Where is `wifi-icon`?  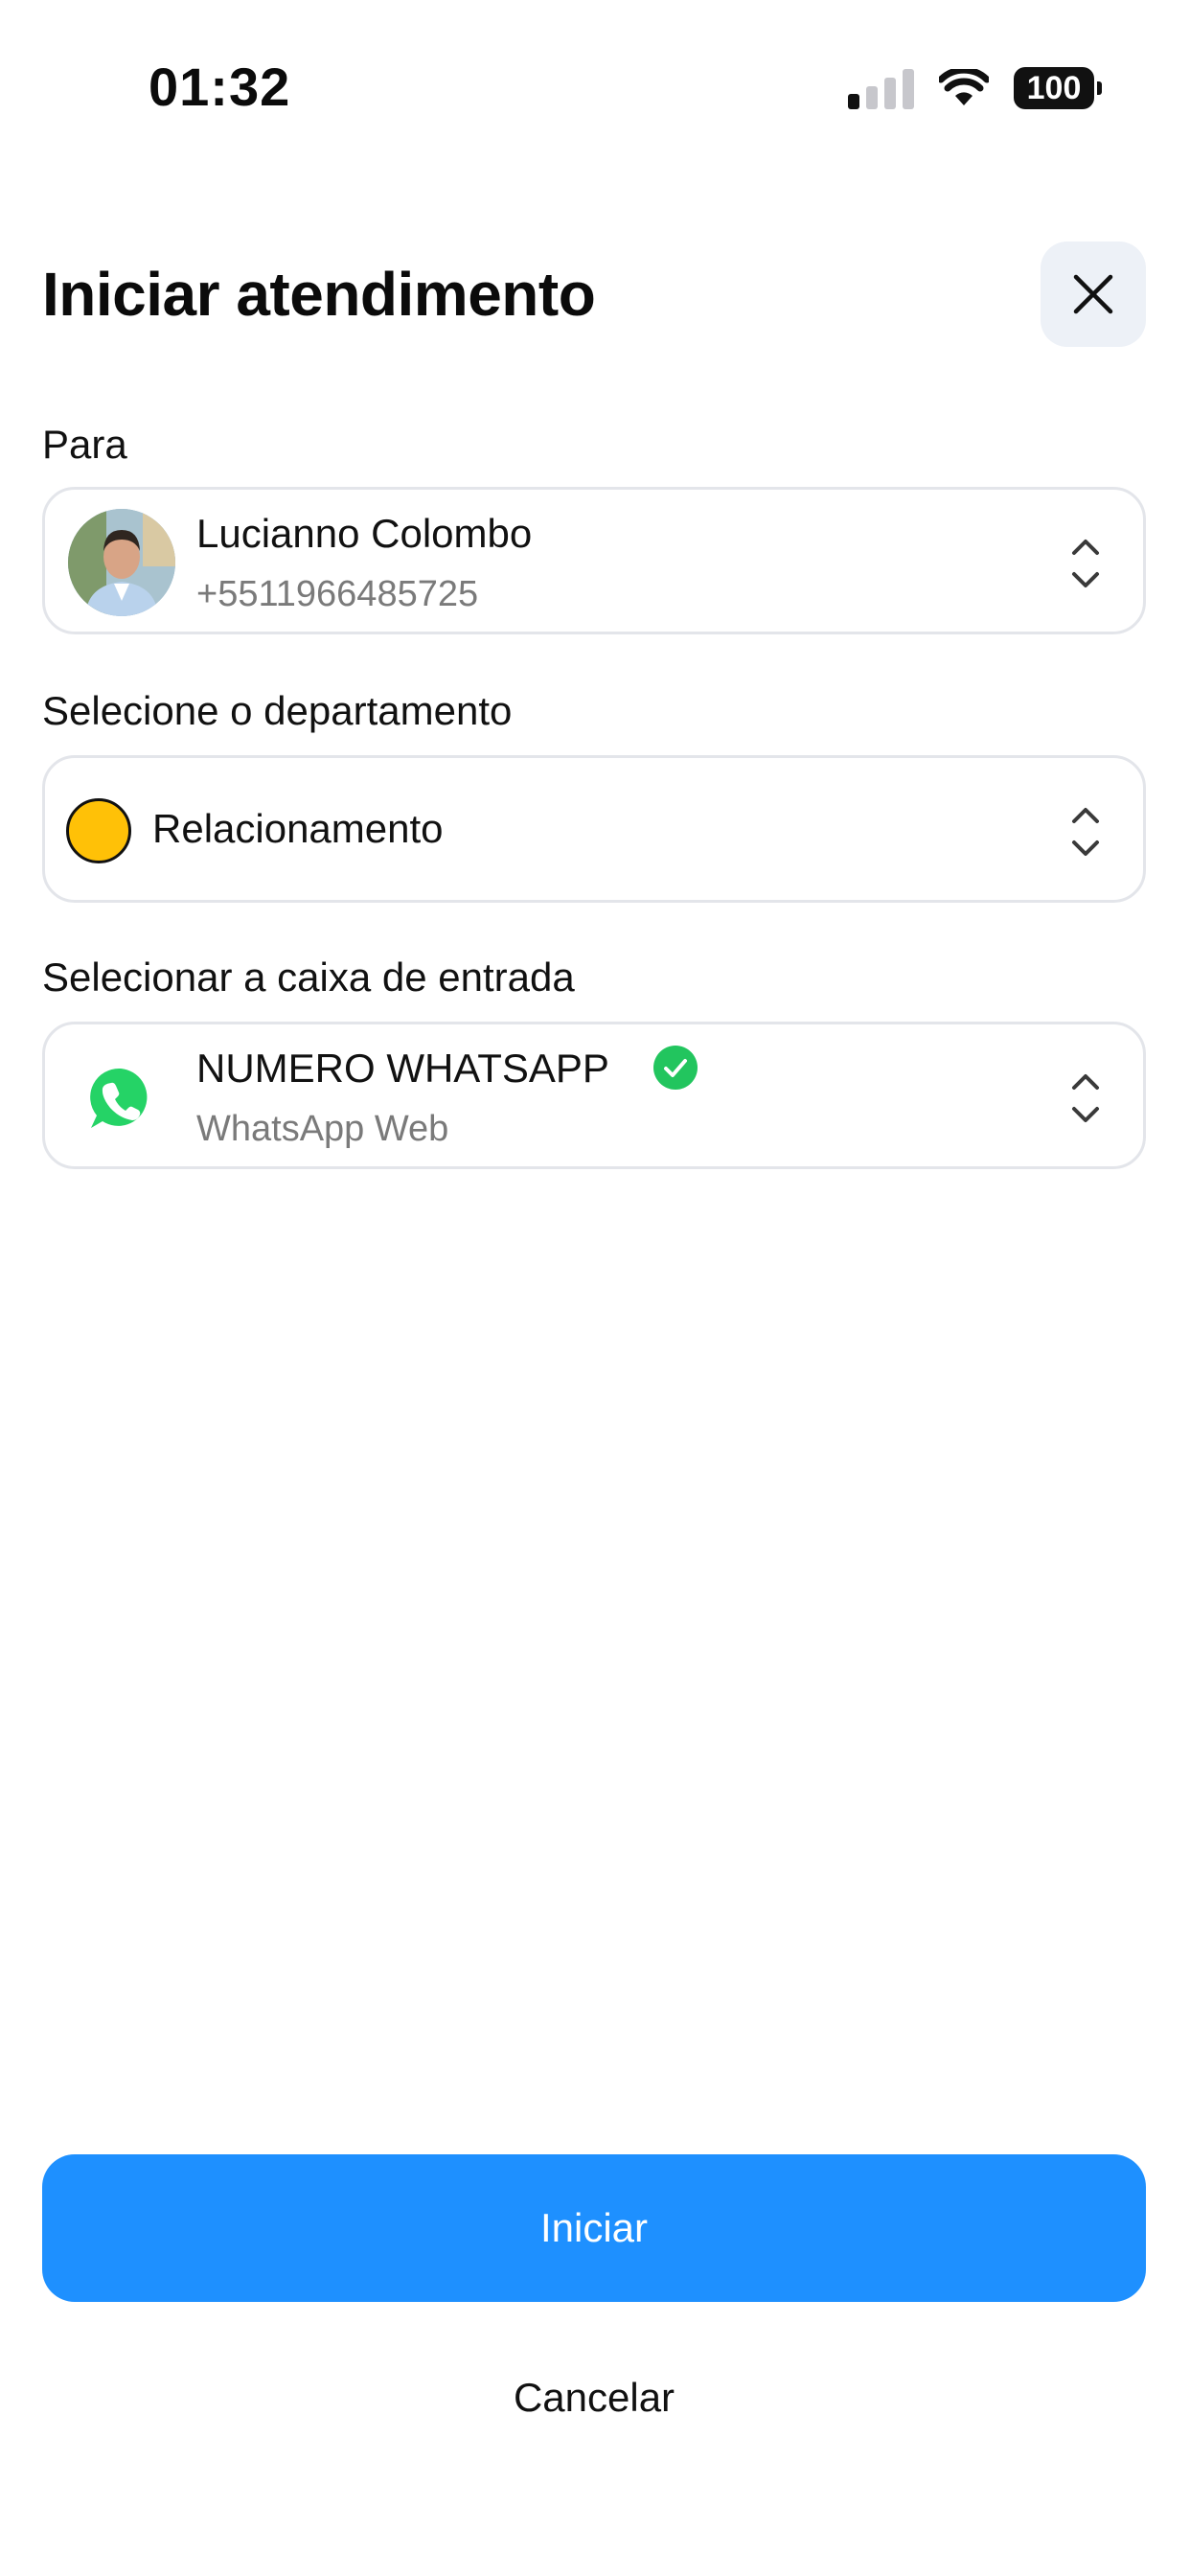
wifi-icon is located at coordinates (964, 87).